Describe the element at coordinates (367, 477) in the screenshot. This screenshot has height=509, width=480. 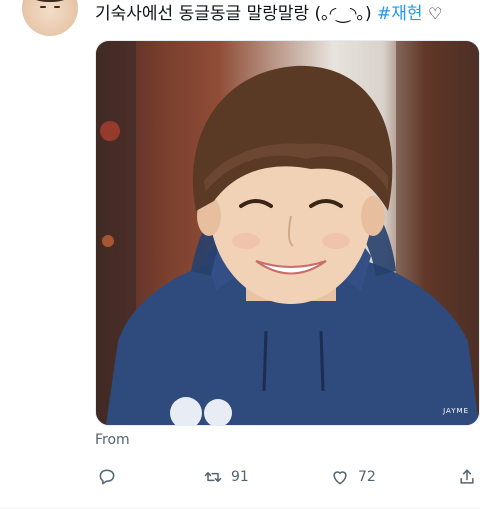
I see `like-count: 72` at that location.